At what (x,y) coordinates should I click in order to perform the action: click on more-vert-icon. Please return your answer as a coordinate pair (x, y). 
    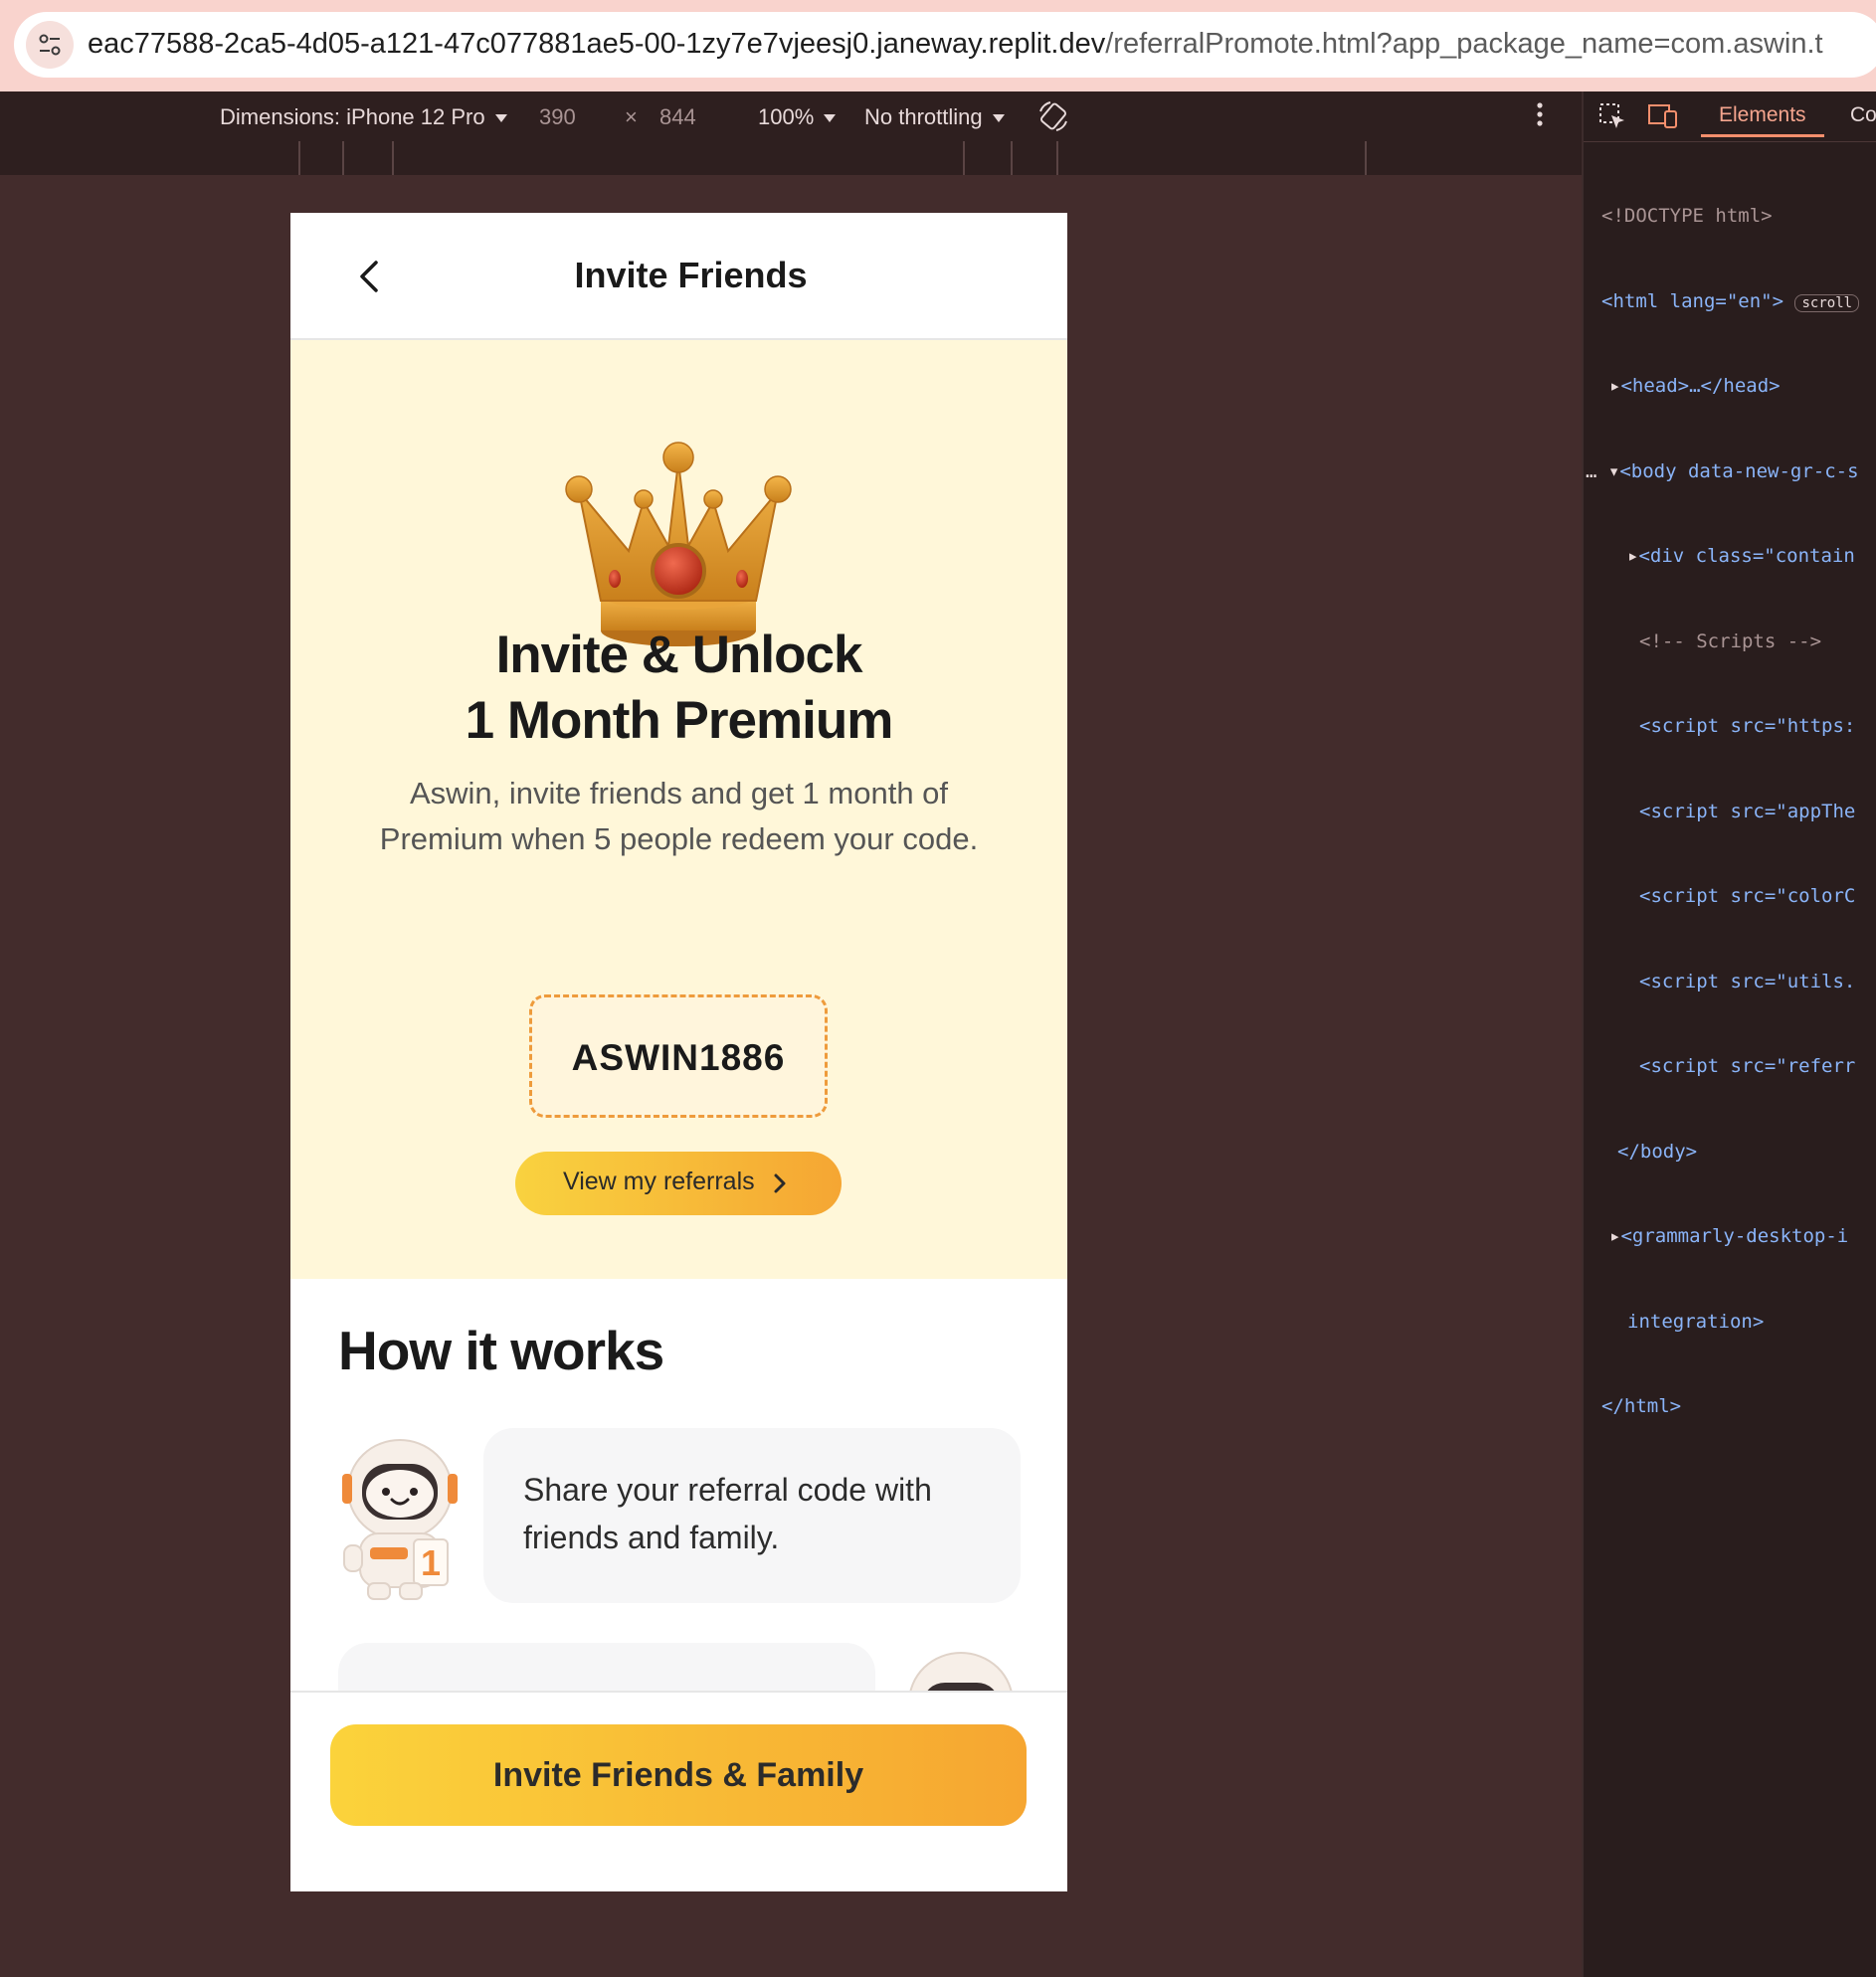
    Looking at the image, I should click on (1540, 117).